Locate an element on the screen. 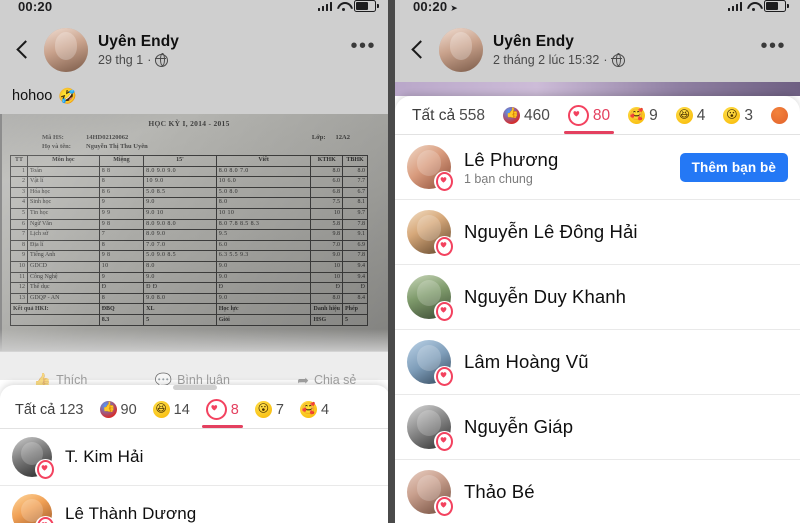 This screenshot has height=523, width=800. globe-icon is located at coordinates (161, 60).